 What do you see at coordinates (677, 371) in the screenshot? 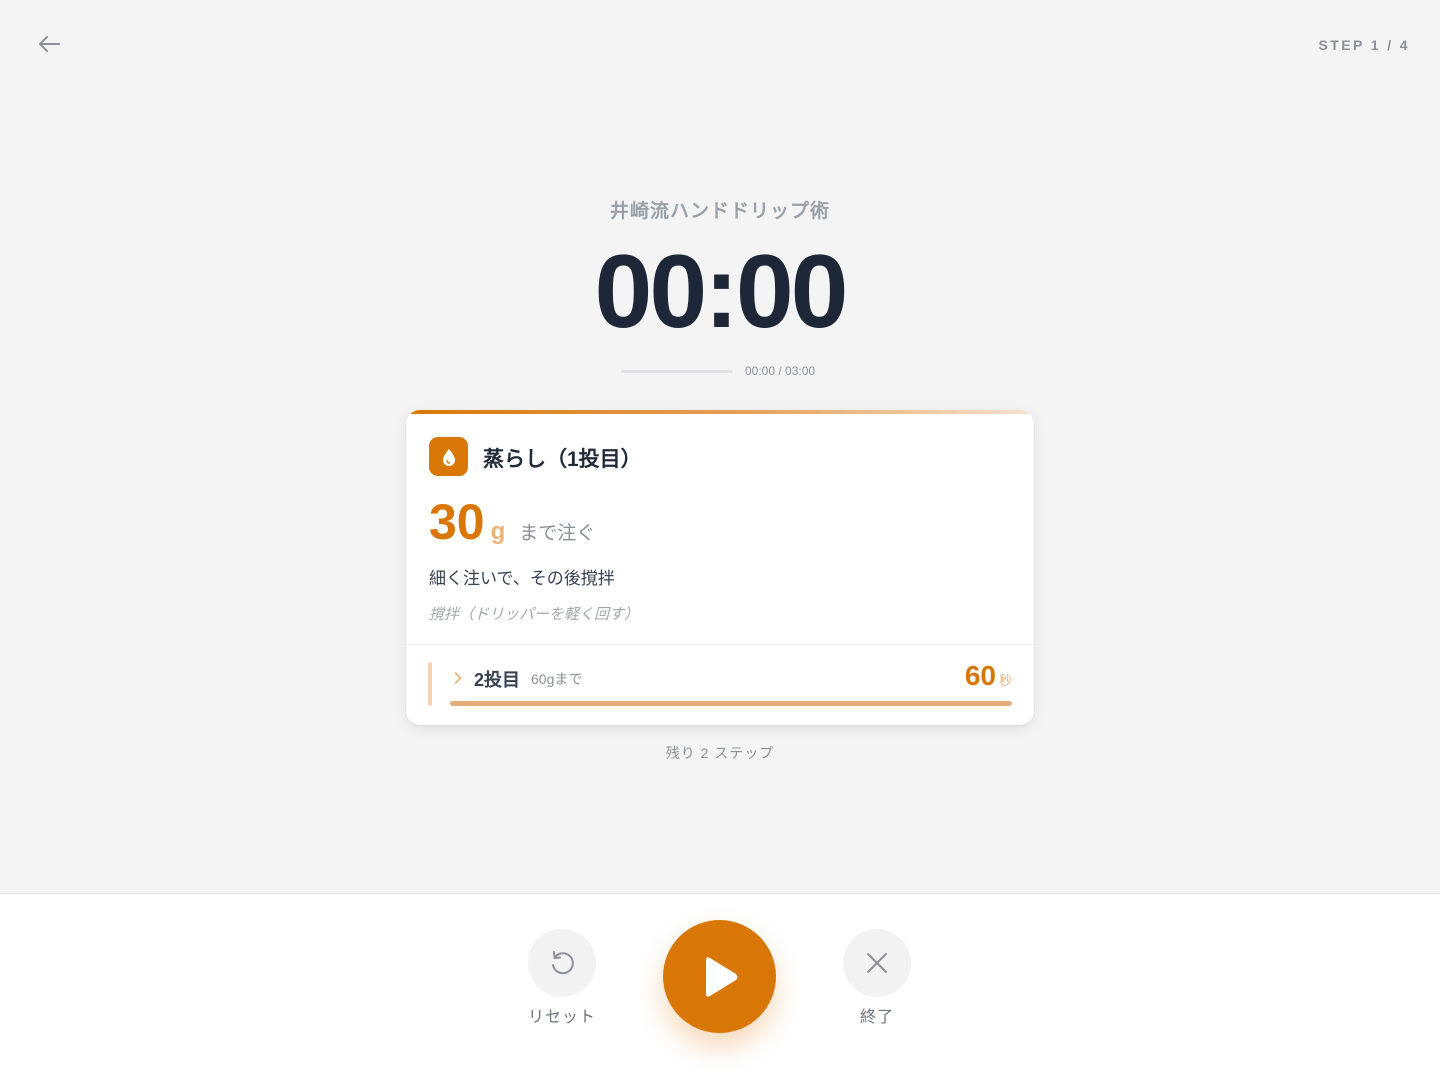
I see `overall-progress-track` at bounding box center [677, 371].